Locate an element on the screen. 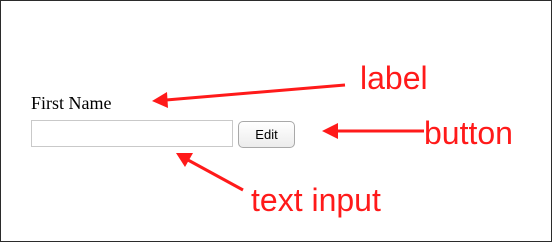 The image size is (552, 242). edit-button: Edit is located at coordinates (266, 134).